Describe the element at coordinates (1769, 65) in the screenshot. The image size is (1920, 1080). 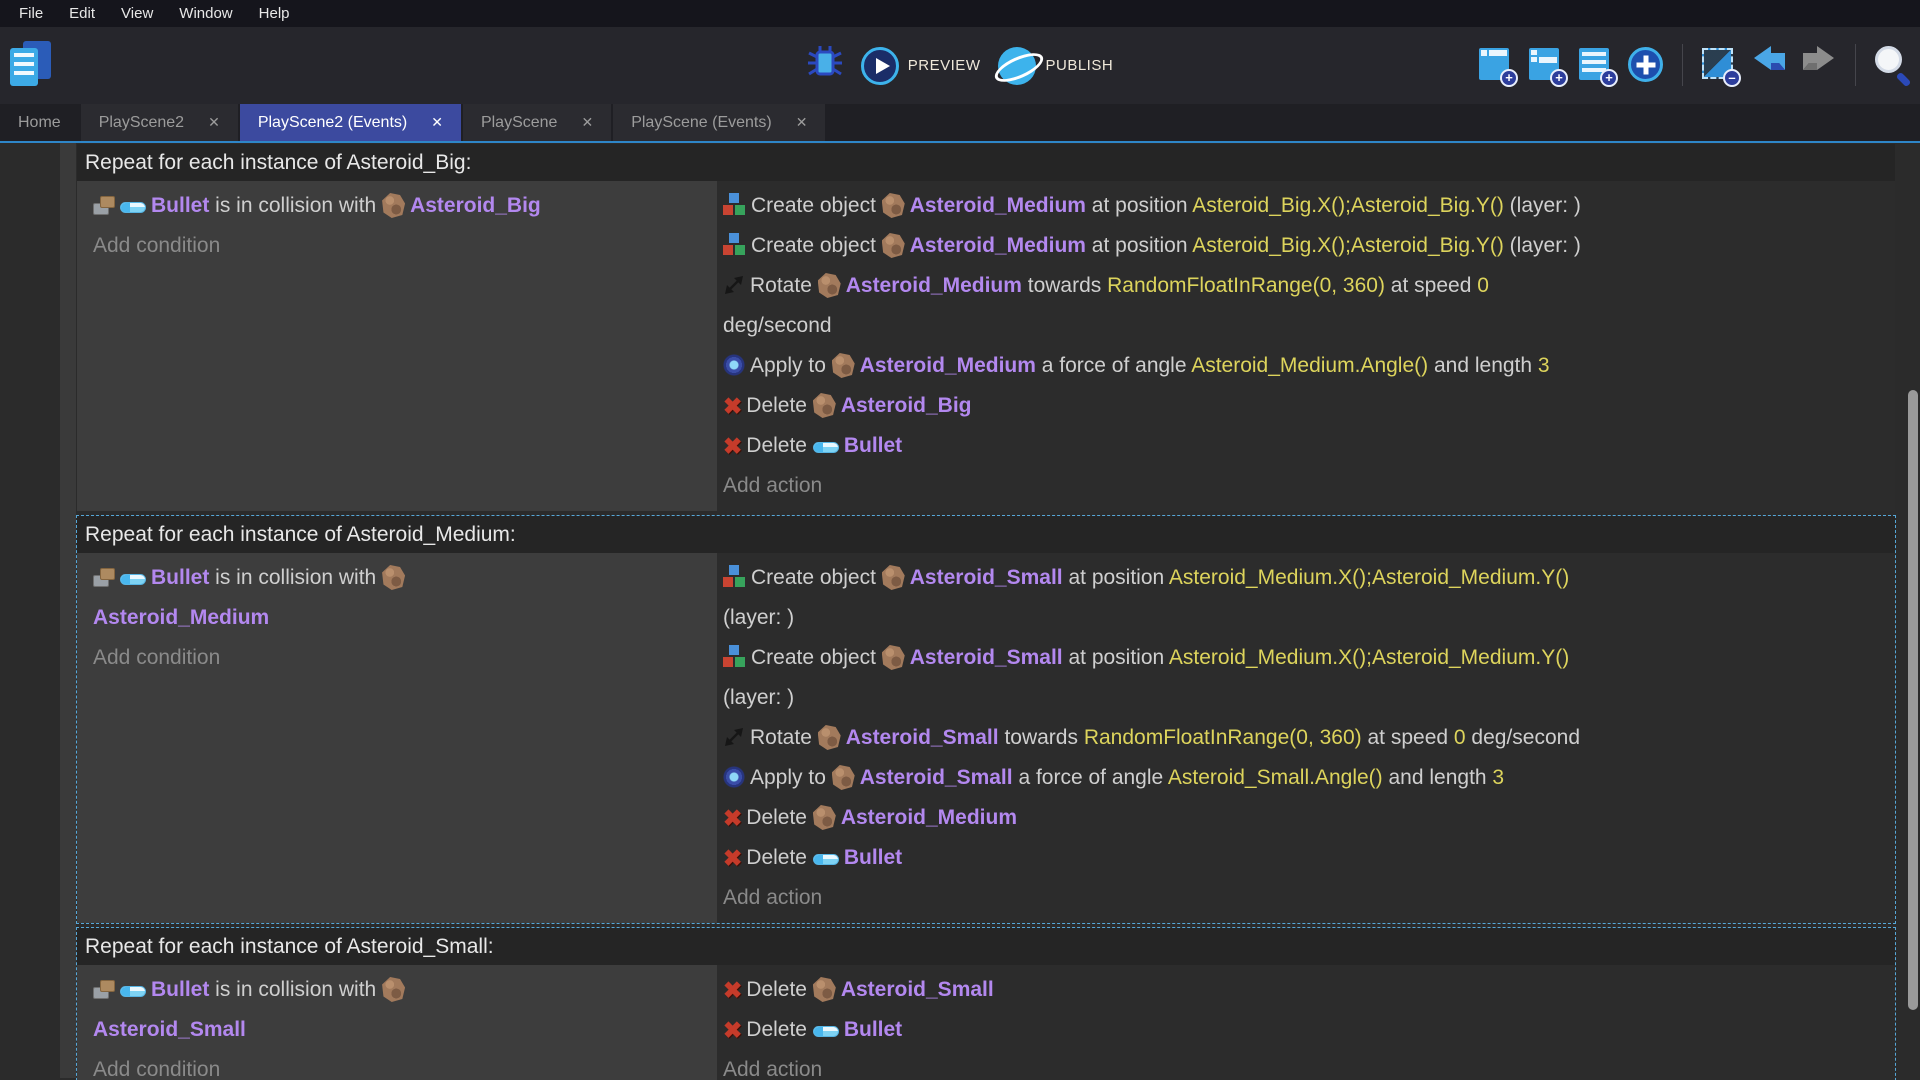
I see `undo-icon` at that location.